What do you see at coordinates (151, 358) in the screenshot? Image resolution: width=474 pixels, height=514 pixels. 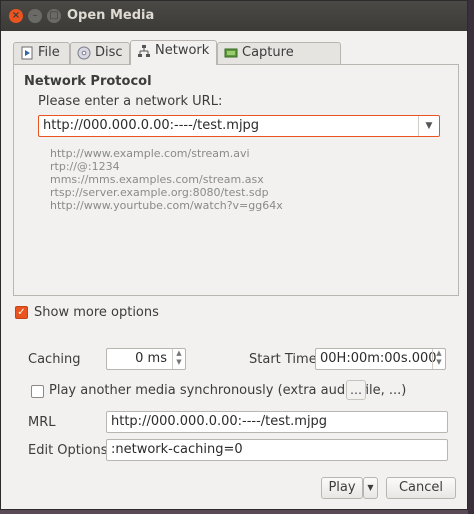 I see `caching-value: 0 ms` at bounding box center [151, 358].